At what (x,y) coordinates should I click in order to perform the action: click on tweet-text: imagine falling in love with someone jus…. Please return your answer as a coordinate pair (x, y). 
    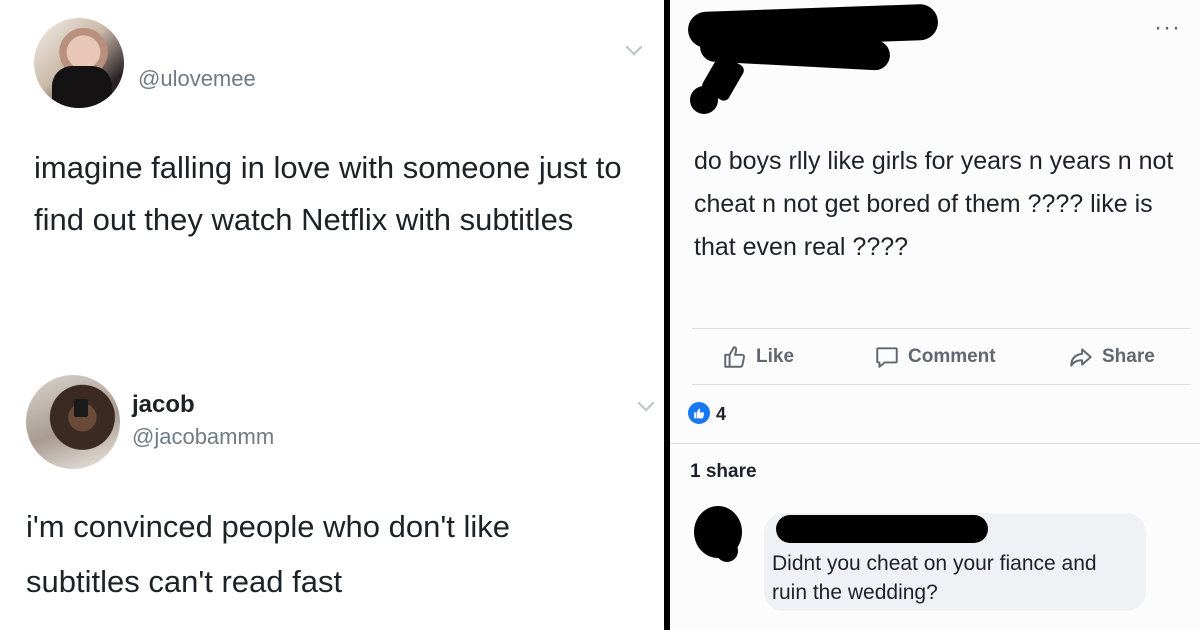
    Looking at the image, I should click on (328, 193).